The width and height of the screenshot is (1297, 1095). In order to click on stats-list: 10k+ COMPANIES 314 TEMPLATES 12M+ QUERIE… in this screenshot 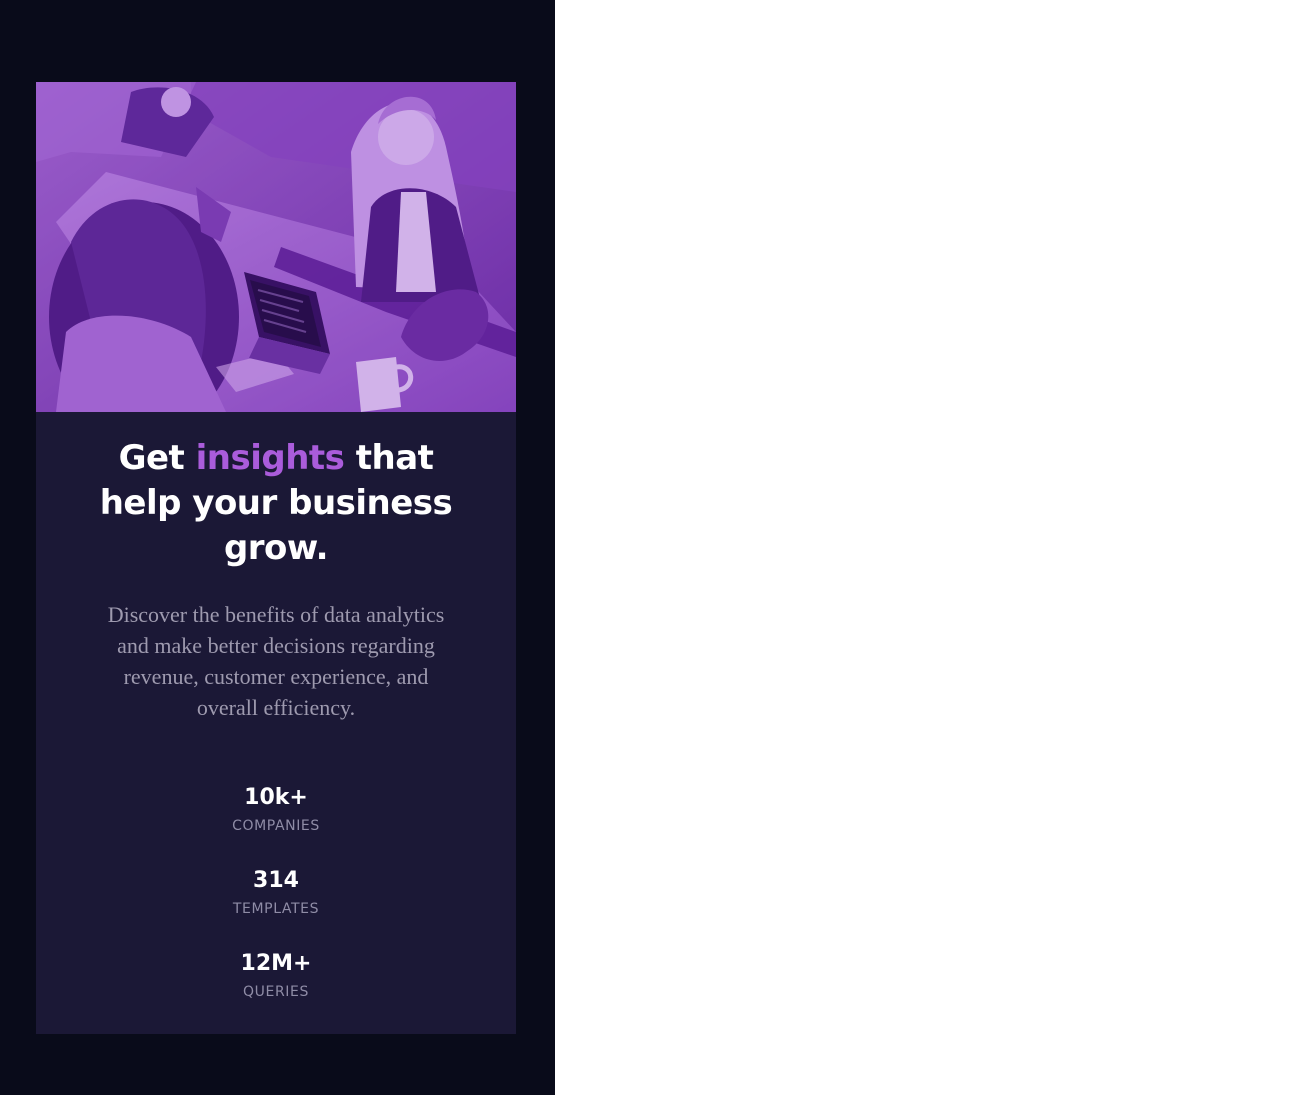, I will do `click(276, 909)`.